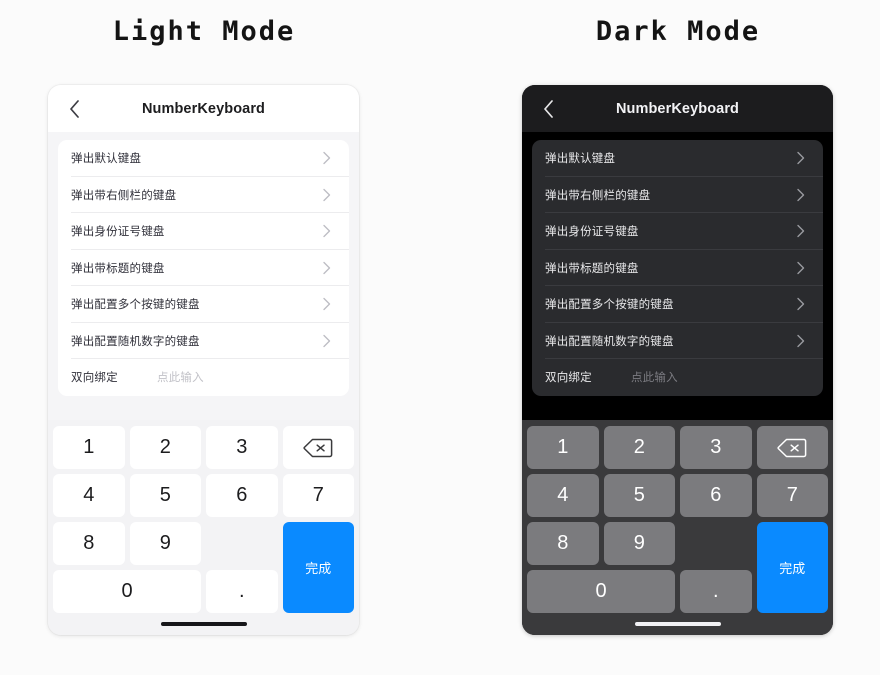 The image size is (880, 675). I want to click on navigation-bar-light: NumberKeyboard, so click(203, 108).